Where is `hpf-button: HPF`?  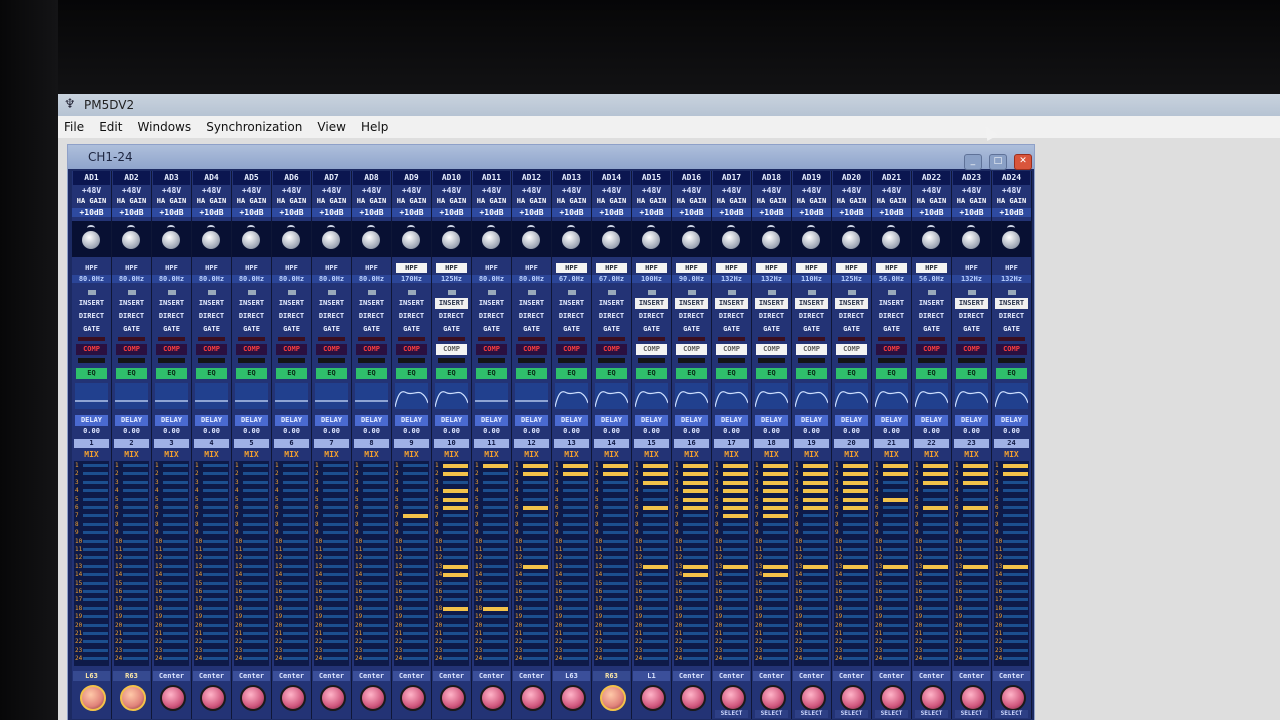
hpf-button: HPF is located at coordinates (651, 268).